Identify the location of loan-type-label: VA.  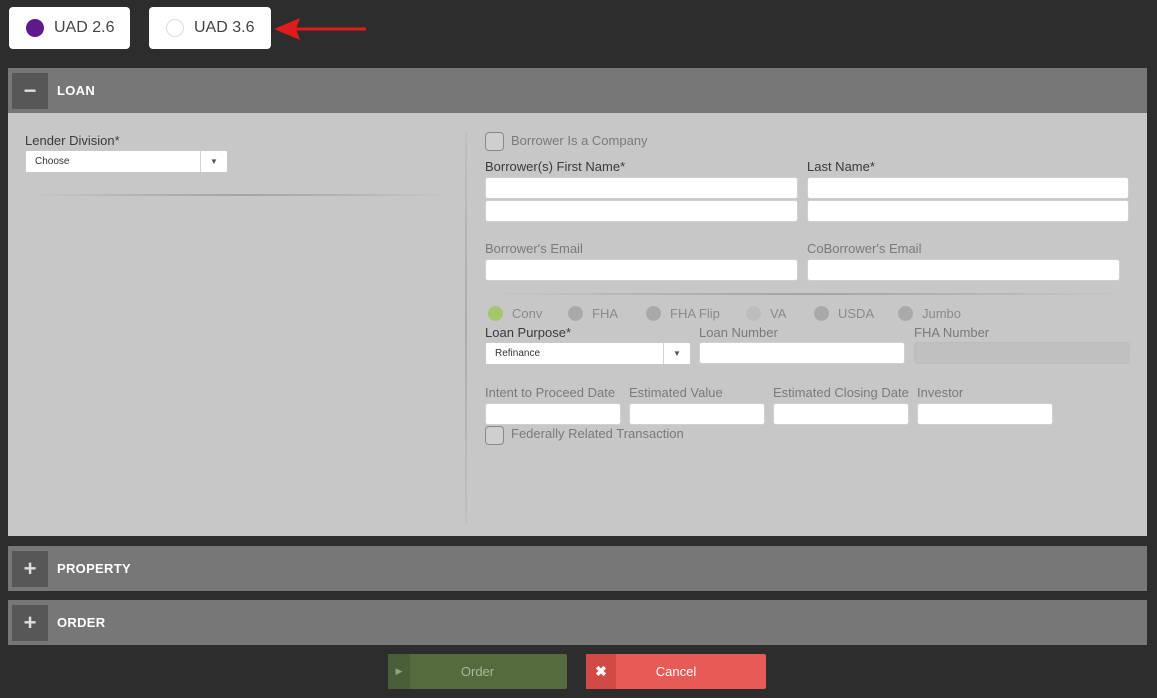
(778, 313).